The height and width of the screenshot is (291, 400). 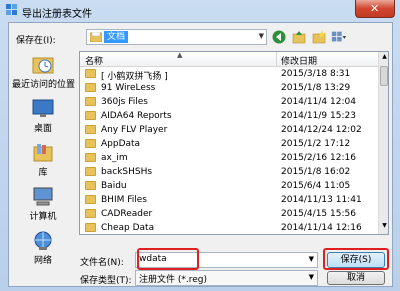 I want to click on recent-places-icon, so click(x=43, y=65).